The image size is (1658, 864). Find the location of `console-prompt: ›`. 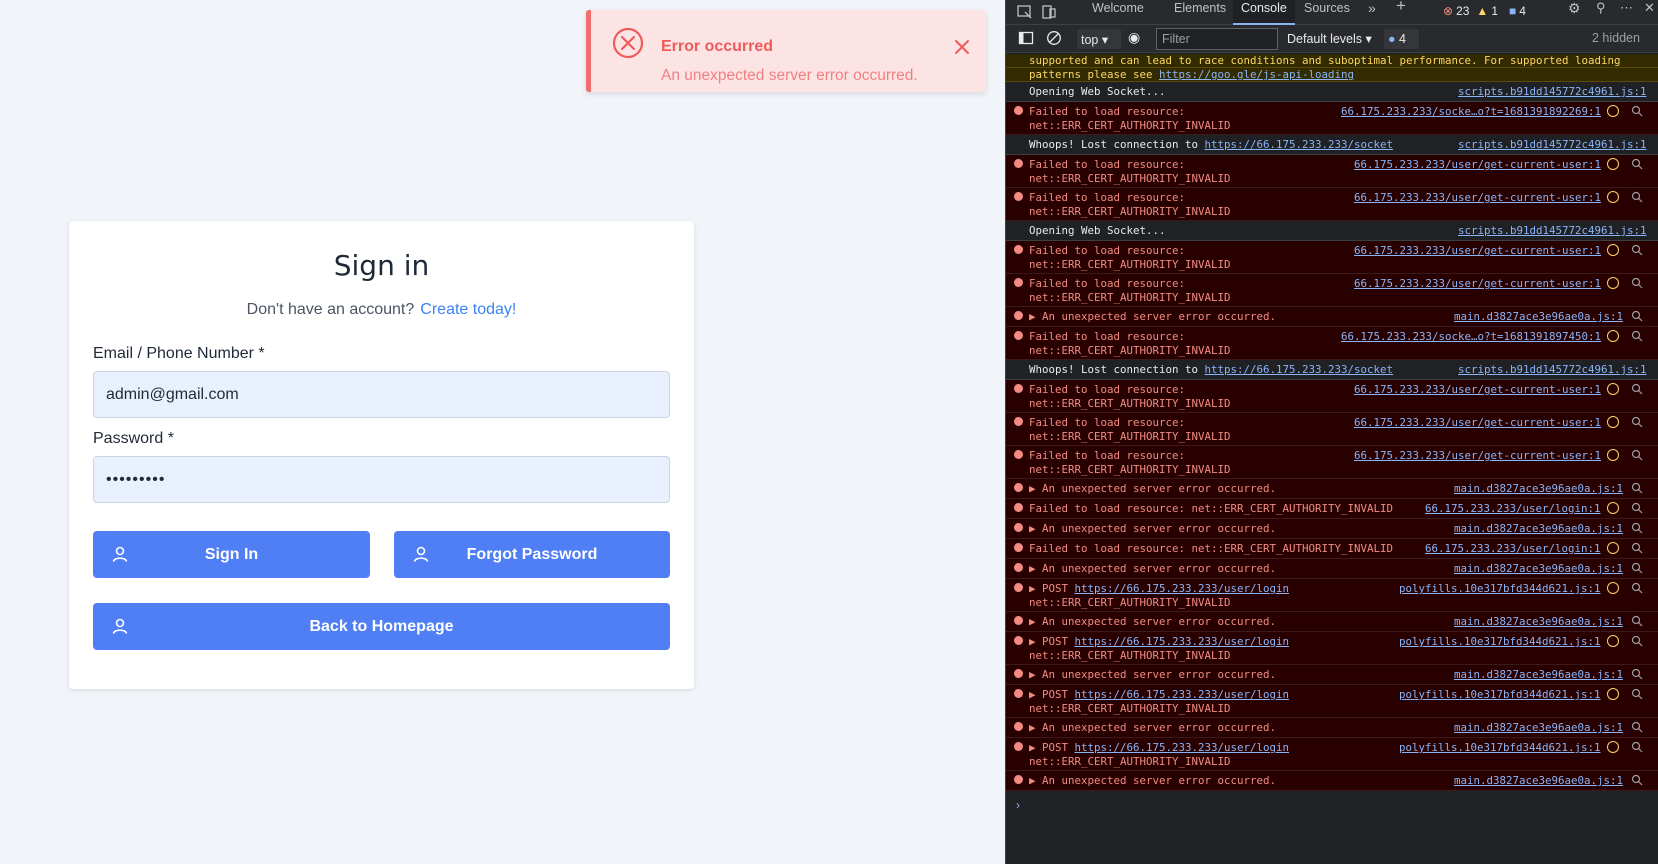

console-prompt: › is located at coordinates (1018, 805).